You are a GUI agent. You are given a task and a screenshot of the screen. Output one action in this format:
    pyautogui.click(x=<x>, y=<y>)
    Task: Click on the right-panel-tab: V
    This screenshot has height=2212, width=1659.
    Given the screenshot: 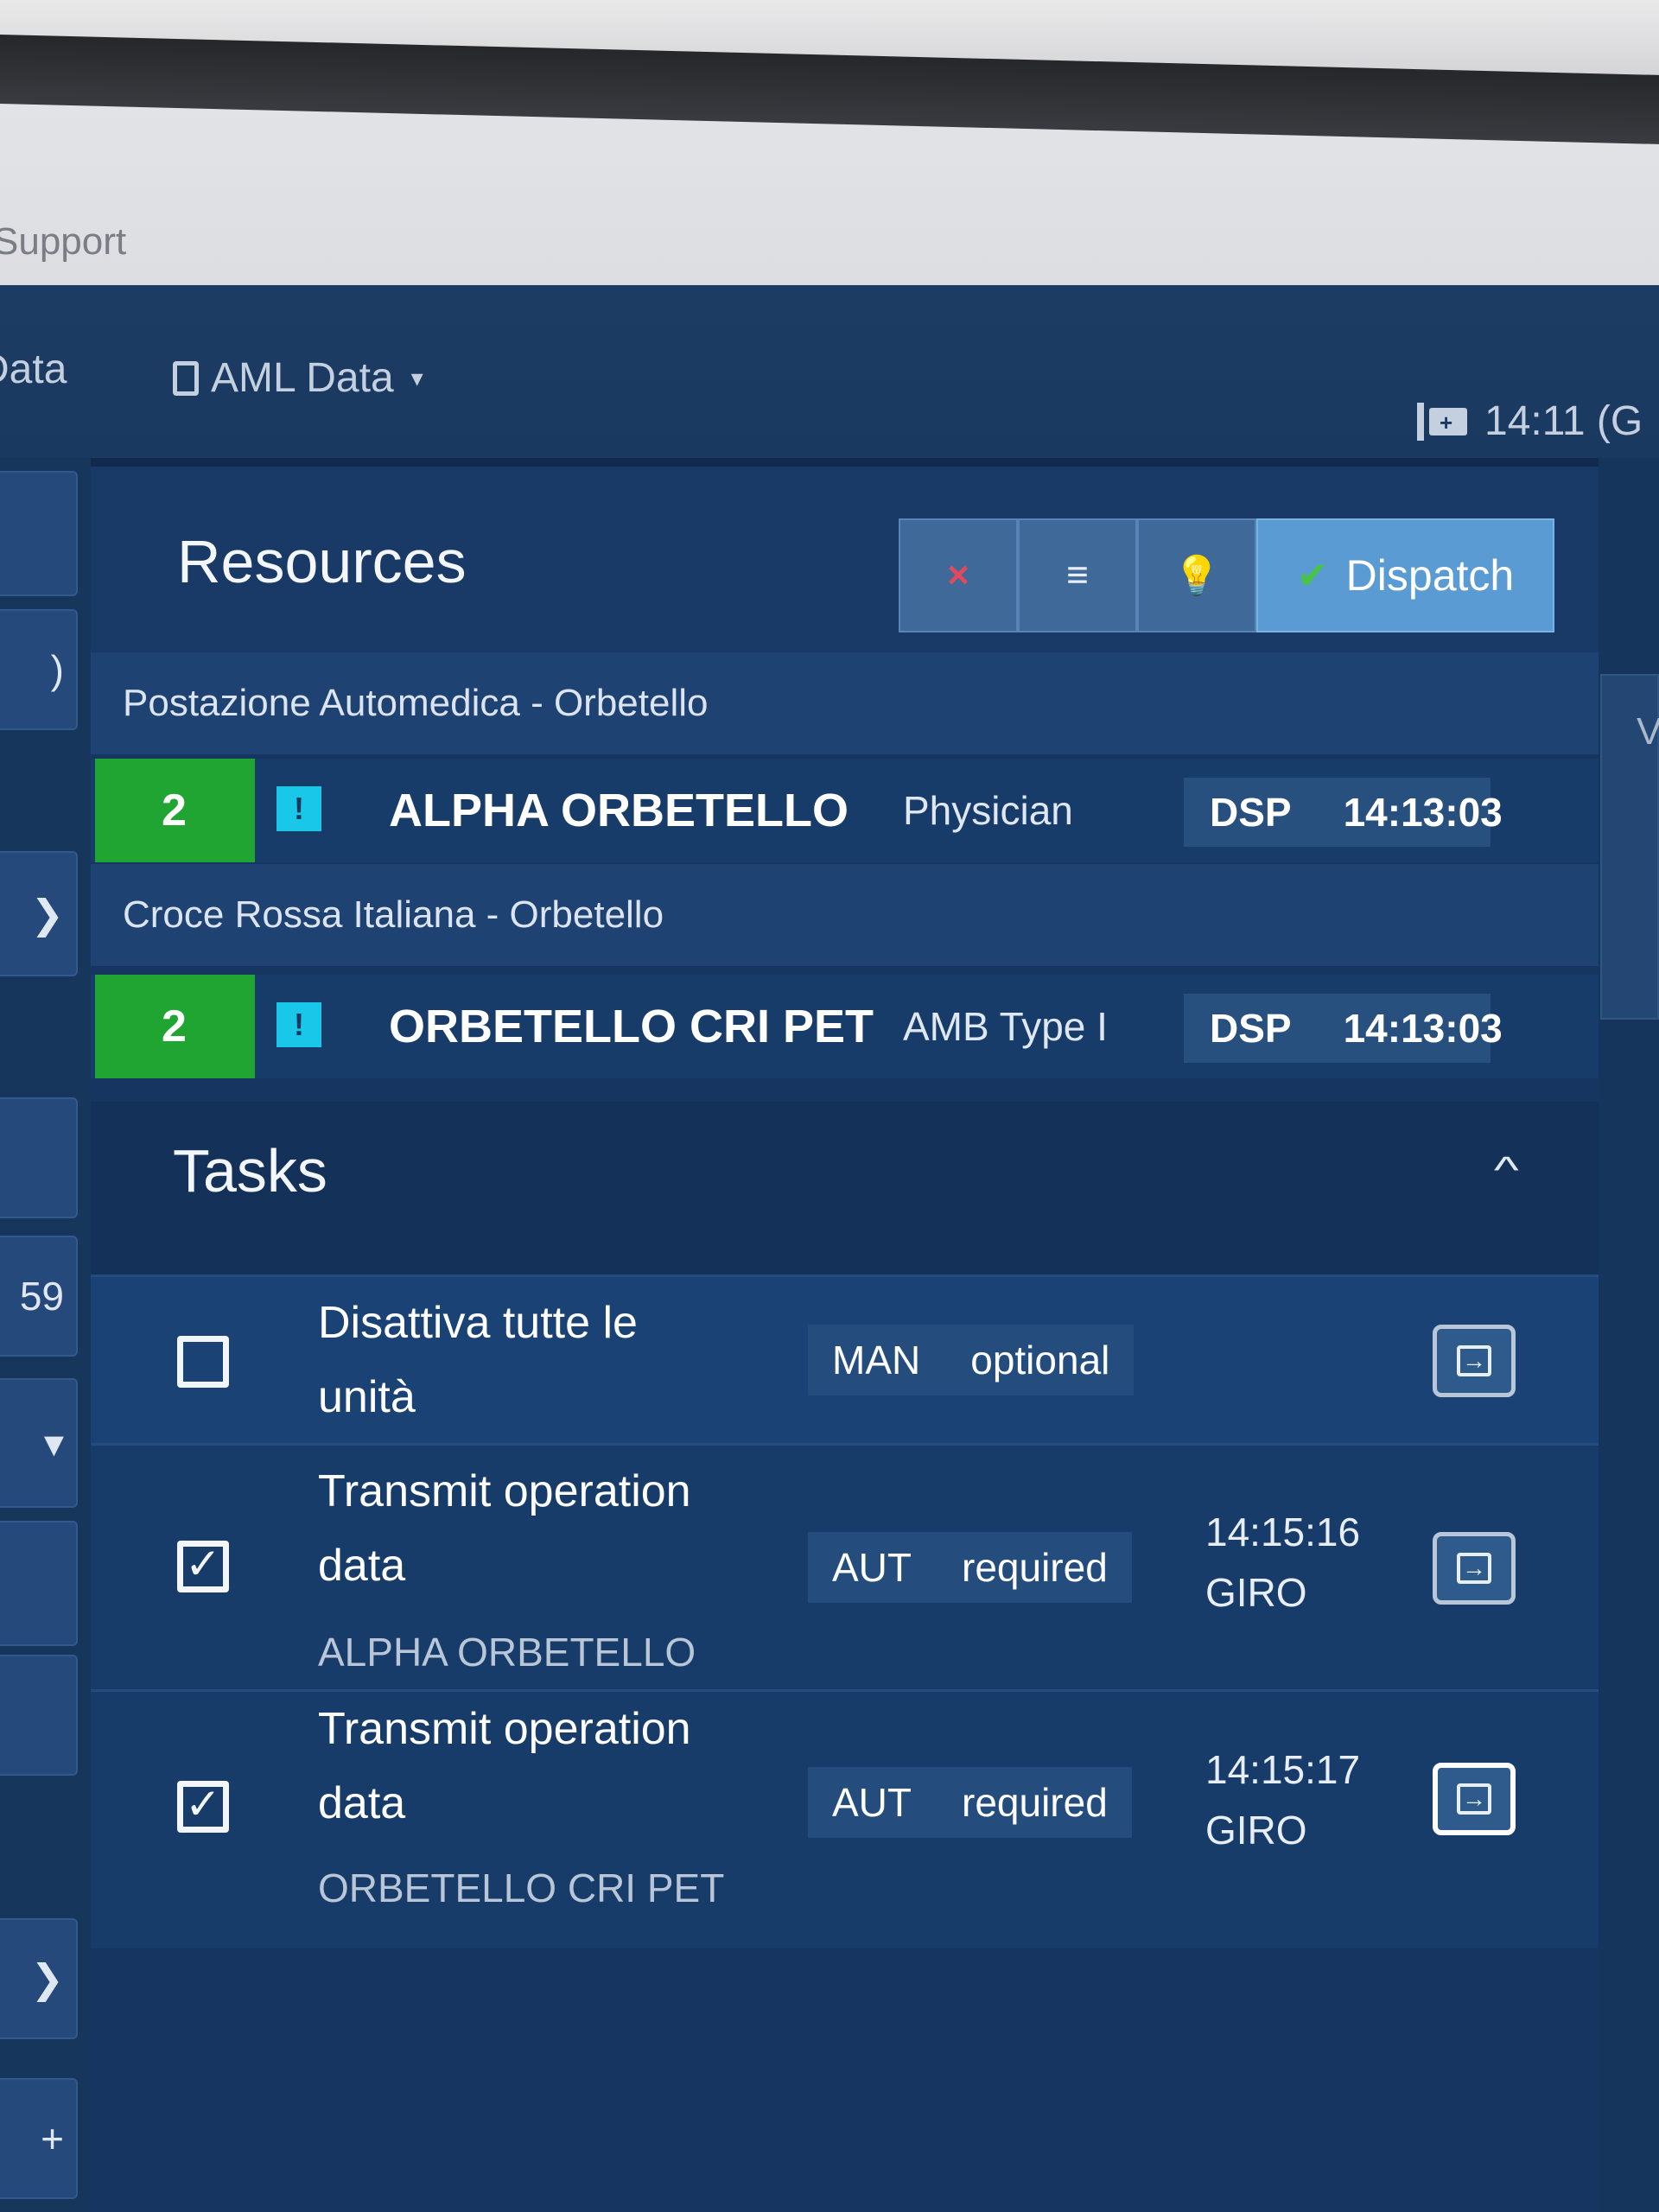 What is the action you would take?
    pyautogui.click(x=1629, y=847)
    